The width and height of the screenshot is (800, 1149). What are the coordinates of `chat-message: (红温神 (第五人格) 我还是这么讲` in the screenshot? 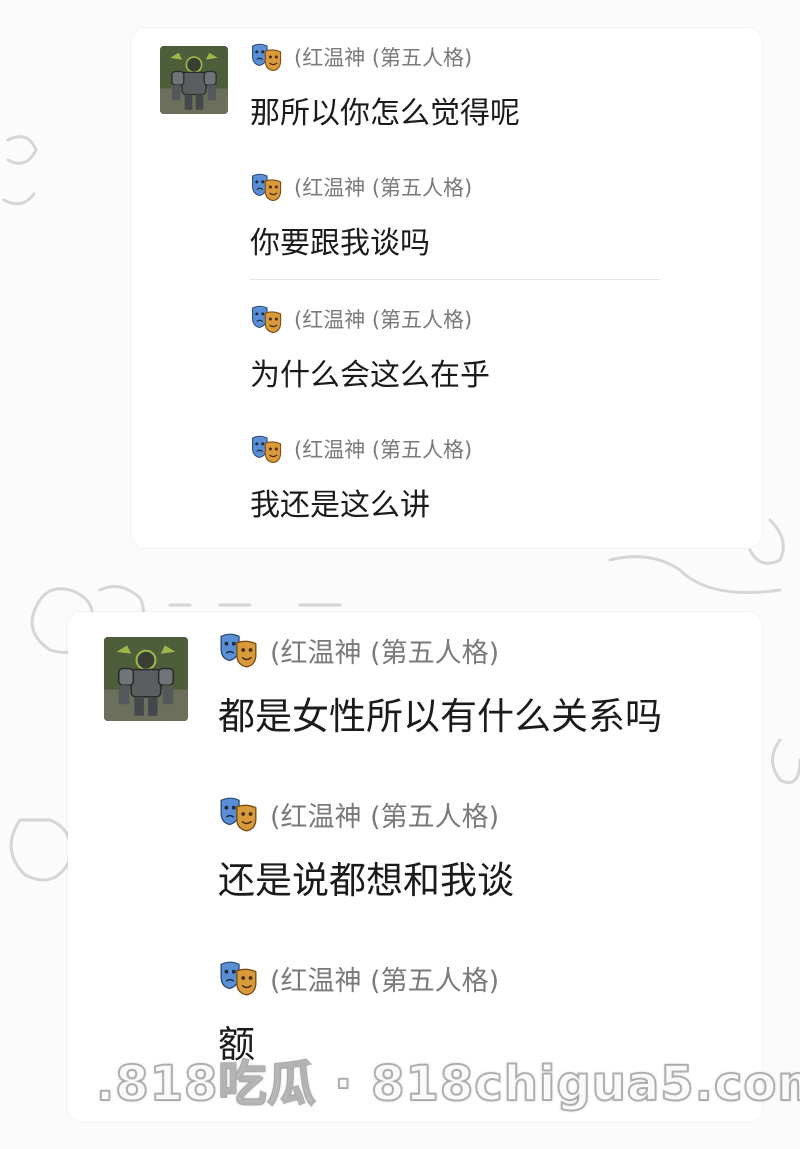 It's located at (361, 479).